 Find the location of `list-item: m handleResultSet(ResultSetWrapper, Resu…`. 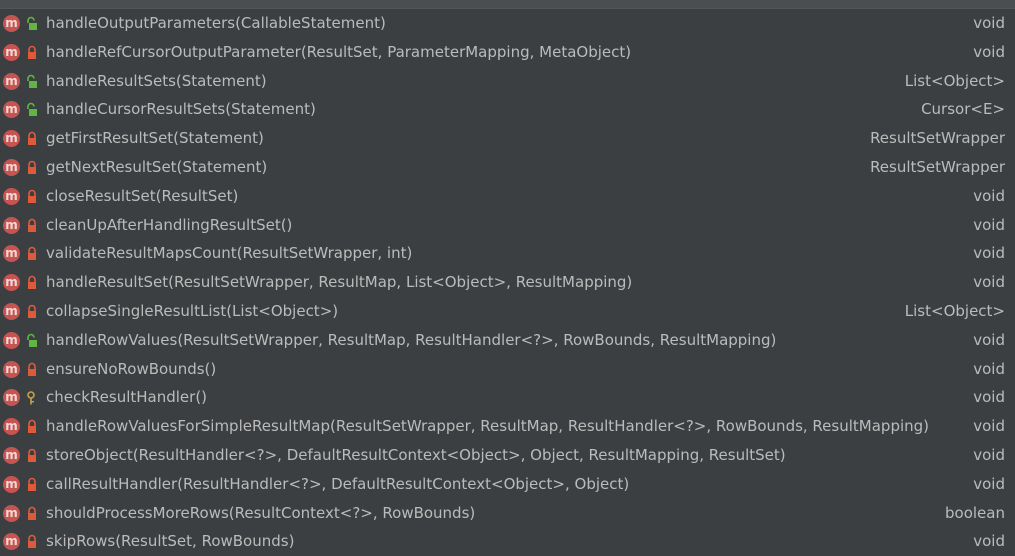

list-item: m handleResultSet(ResultSetWrapper, Resu… is located at coordinates (507, 282).